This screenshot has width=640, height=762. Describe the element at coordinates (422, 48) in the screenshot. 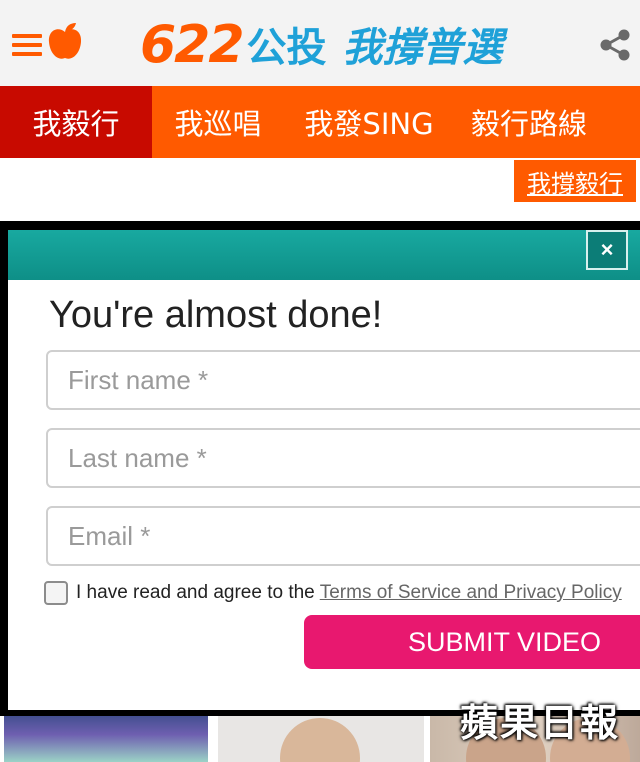

I see `logo-slogan: 我撐普選` at that location.